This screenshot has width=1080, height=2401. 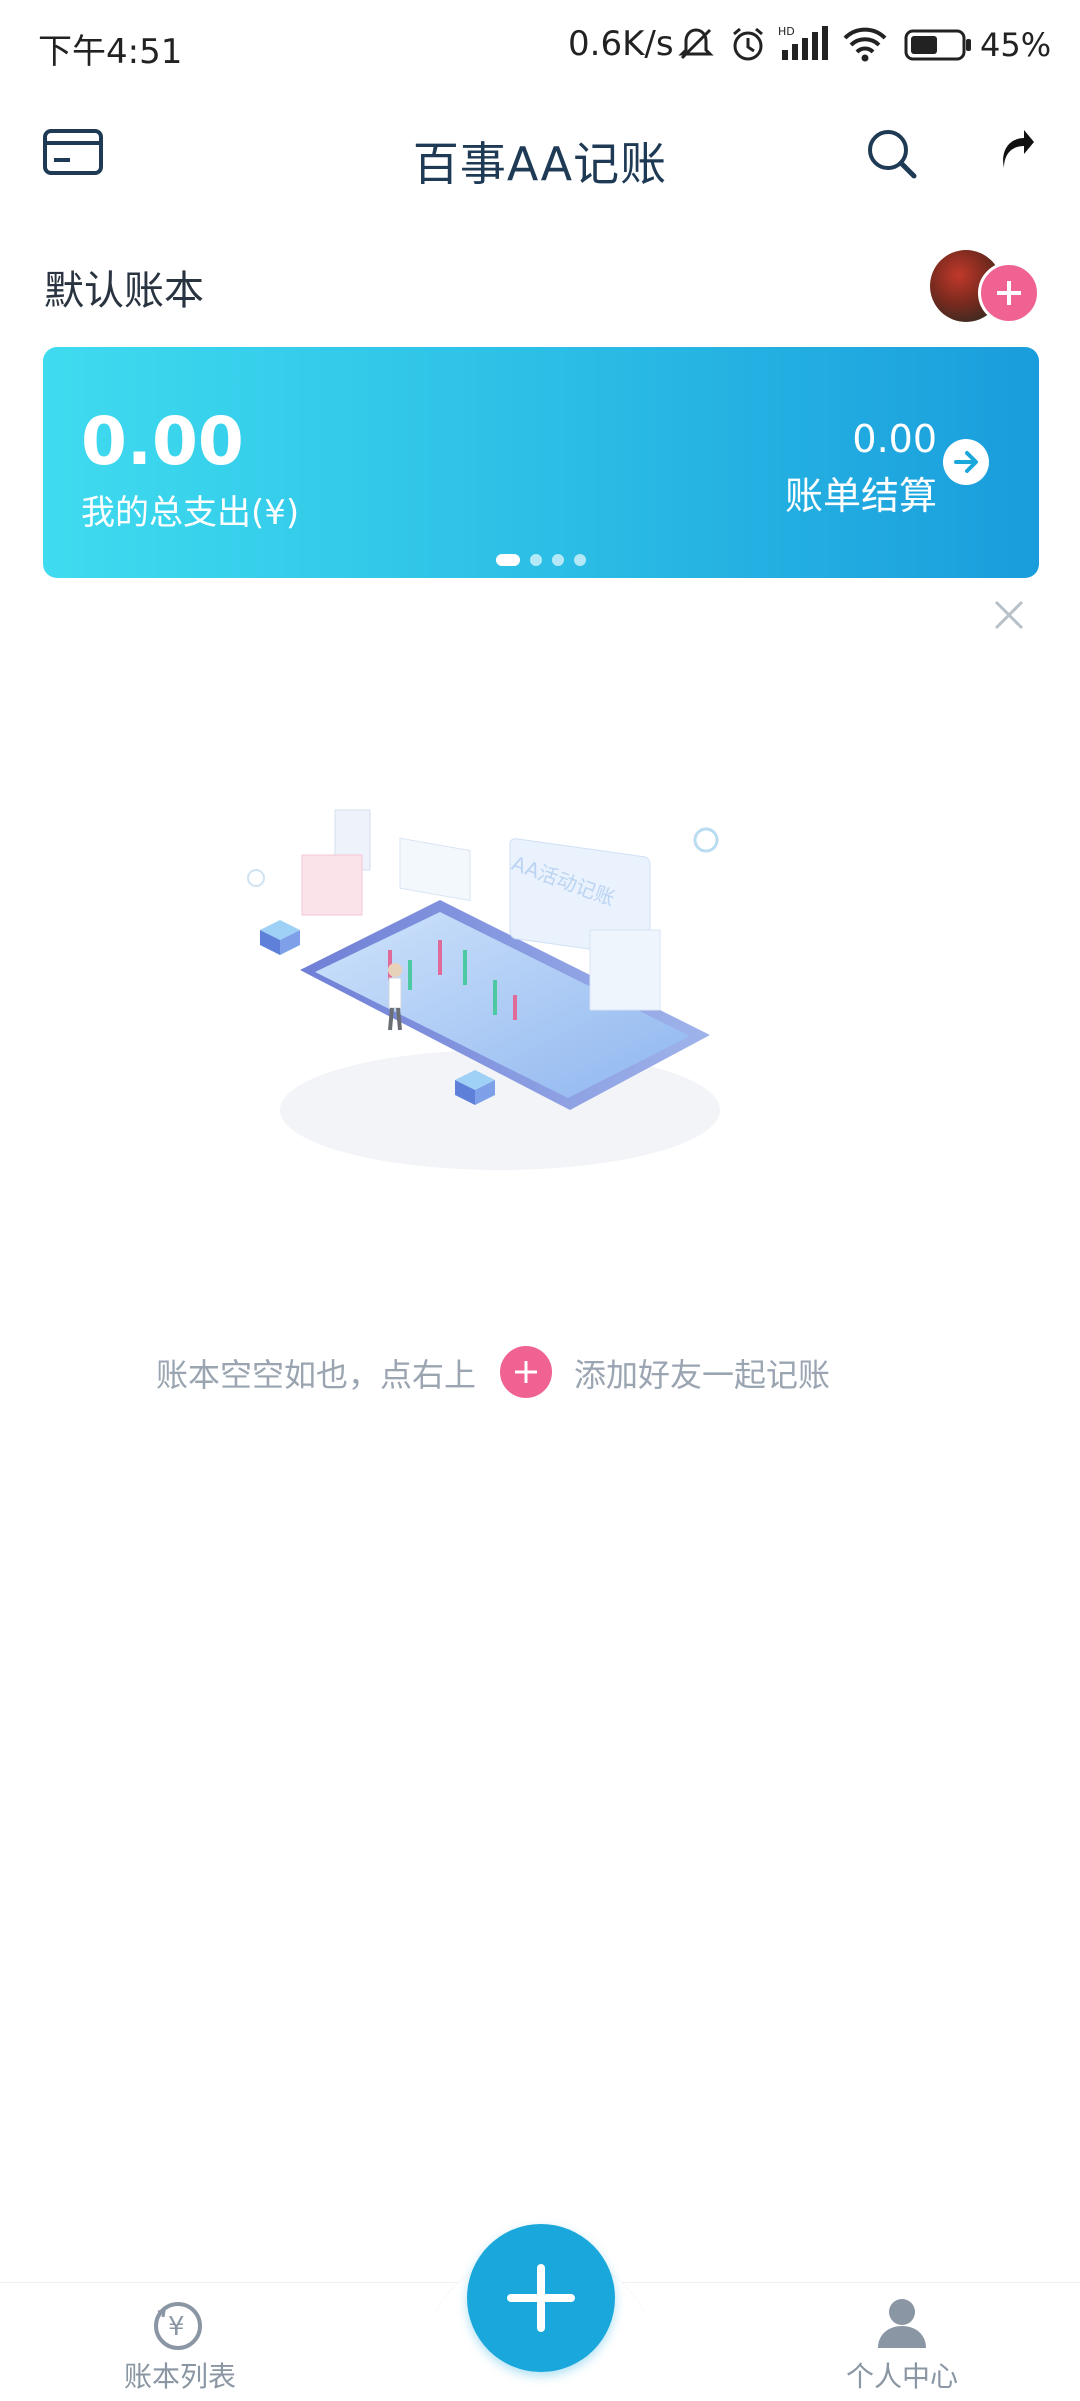 I want to click on total-expense-amount: 0.00, so click(x=162, y=441).